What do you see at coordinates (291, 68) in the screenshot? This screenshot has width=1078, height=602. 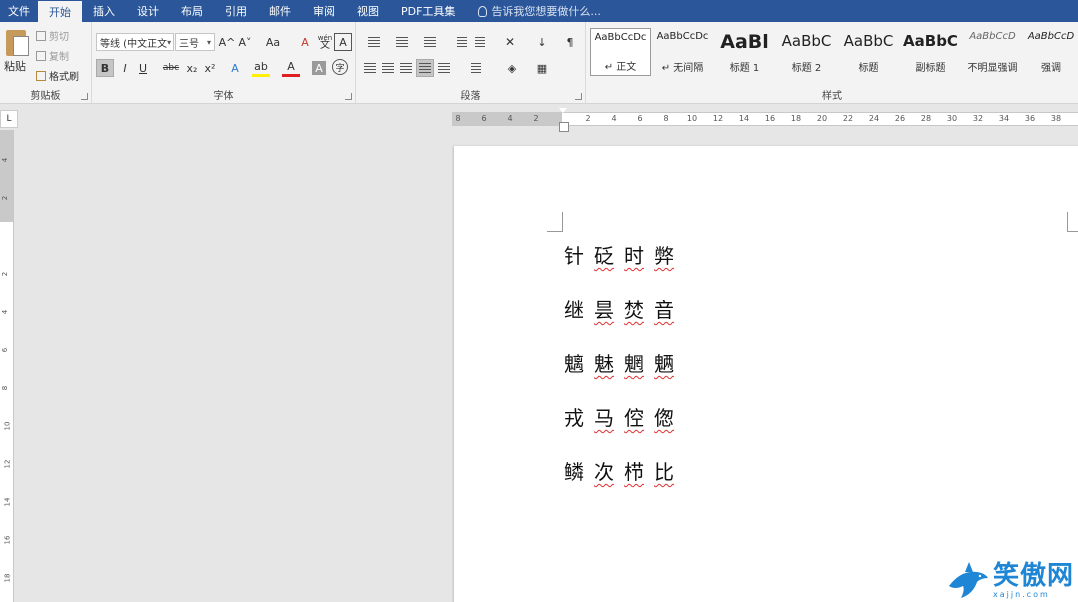 I see `font-color-button: A` at bounding box center [291, 68].